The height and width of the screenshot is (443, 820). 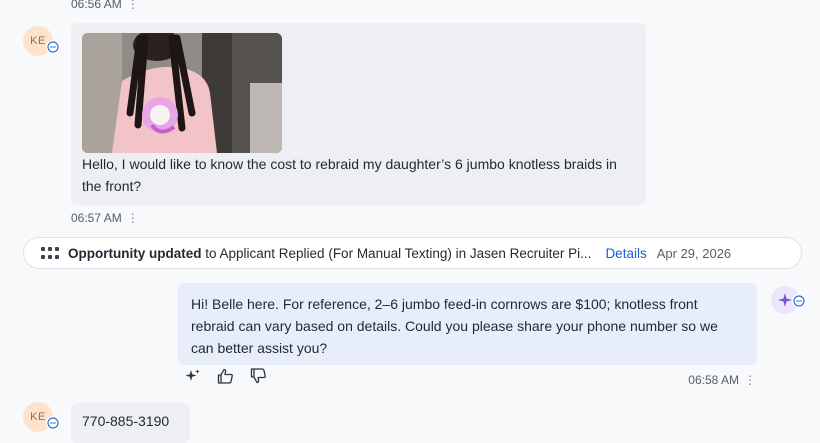 What do you see at coordinates (126, 421) in the screenshot?
I see `message-text: 770-885-3190` at bounding box center [126, 421].